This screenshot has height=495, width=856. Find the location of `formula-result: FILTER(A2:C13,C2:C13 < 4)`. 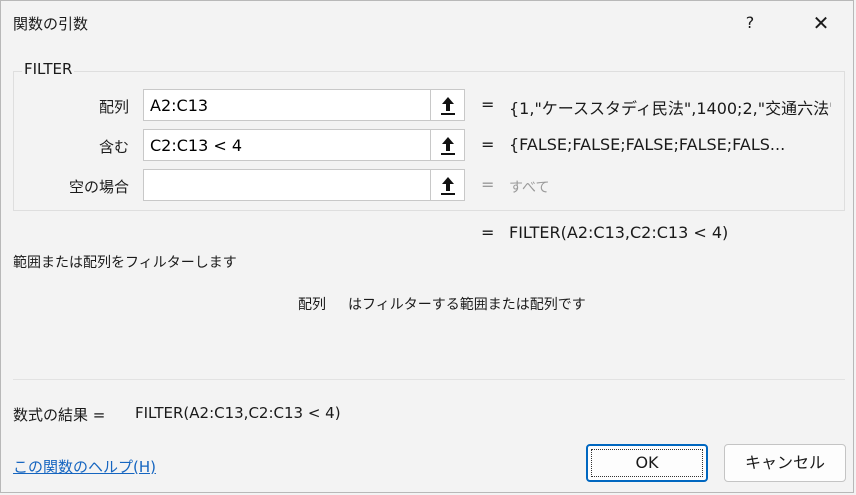

formula-result: FILTER(A2:C13,C2:C13 < 4) is located at coordinates (619, 232).